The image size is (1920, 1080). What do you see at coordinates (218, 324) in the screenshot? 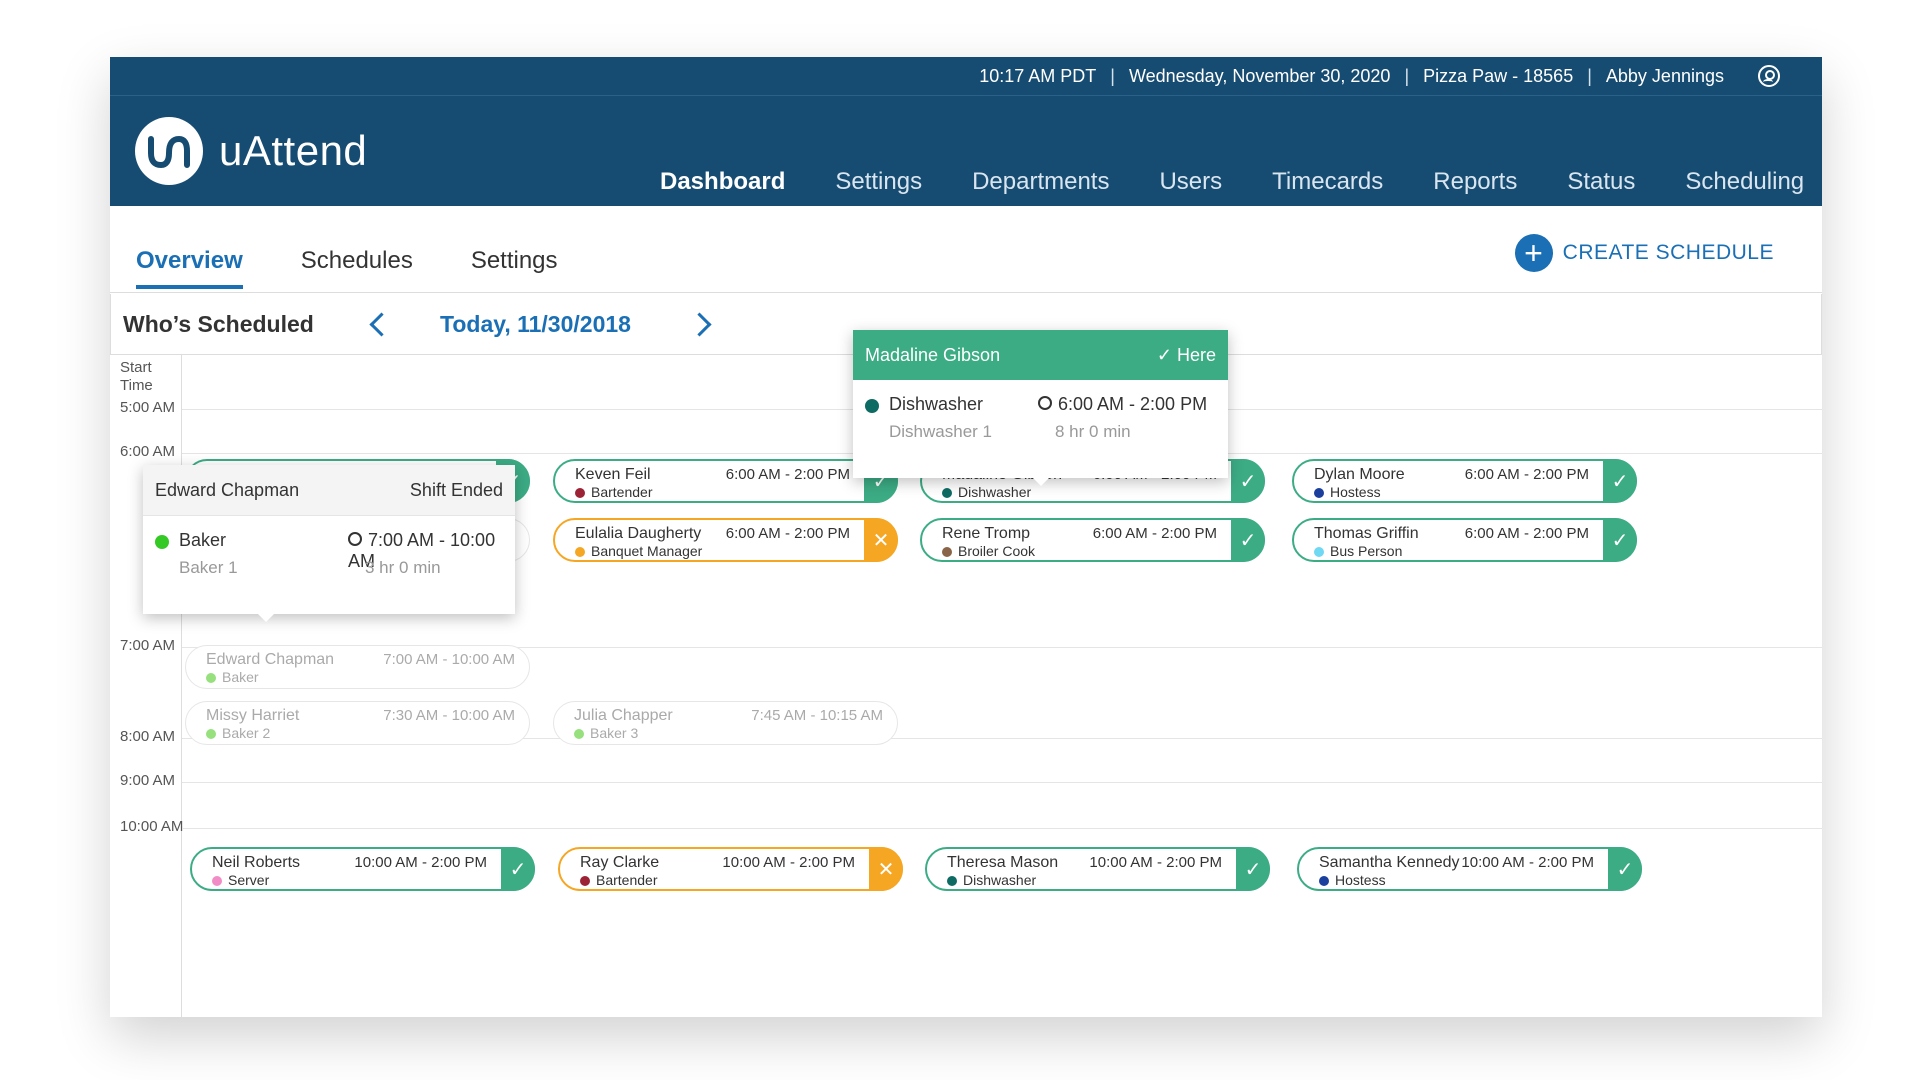
I see `section-title: Who’s Scheduled` at bounding box center [218, 324].